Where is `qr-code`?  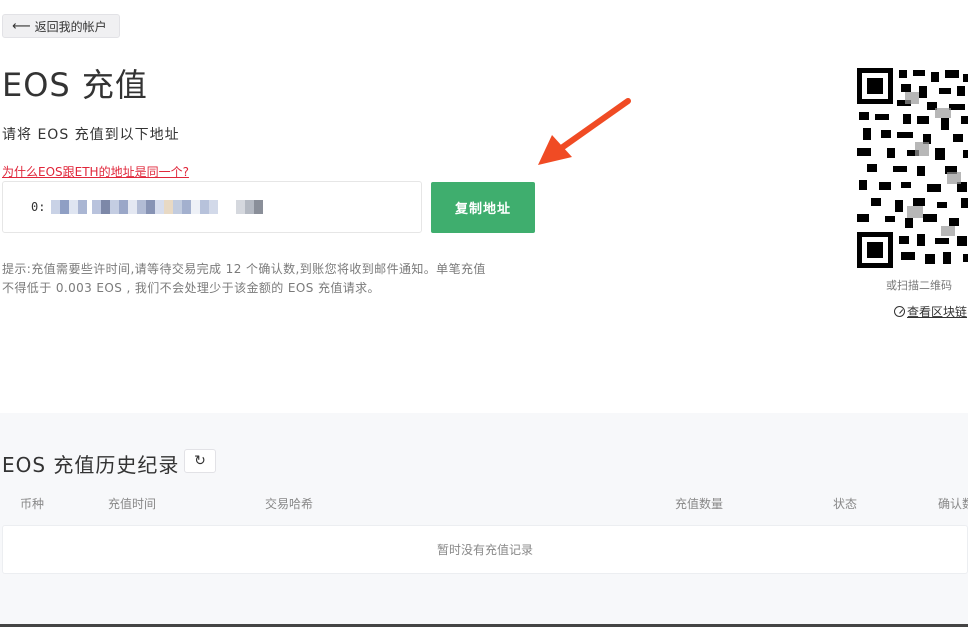
qr-code is located at coordinates (912, 168).